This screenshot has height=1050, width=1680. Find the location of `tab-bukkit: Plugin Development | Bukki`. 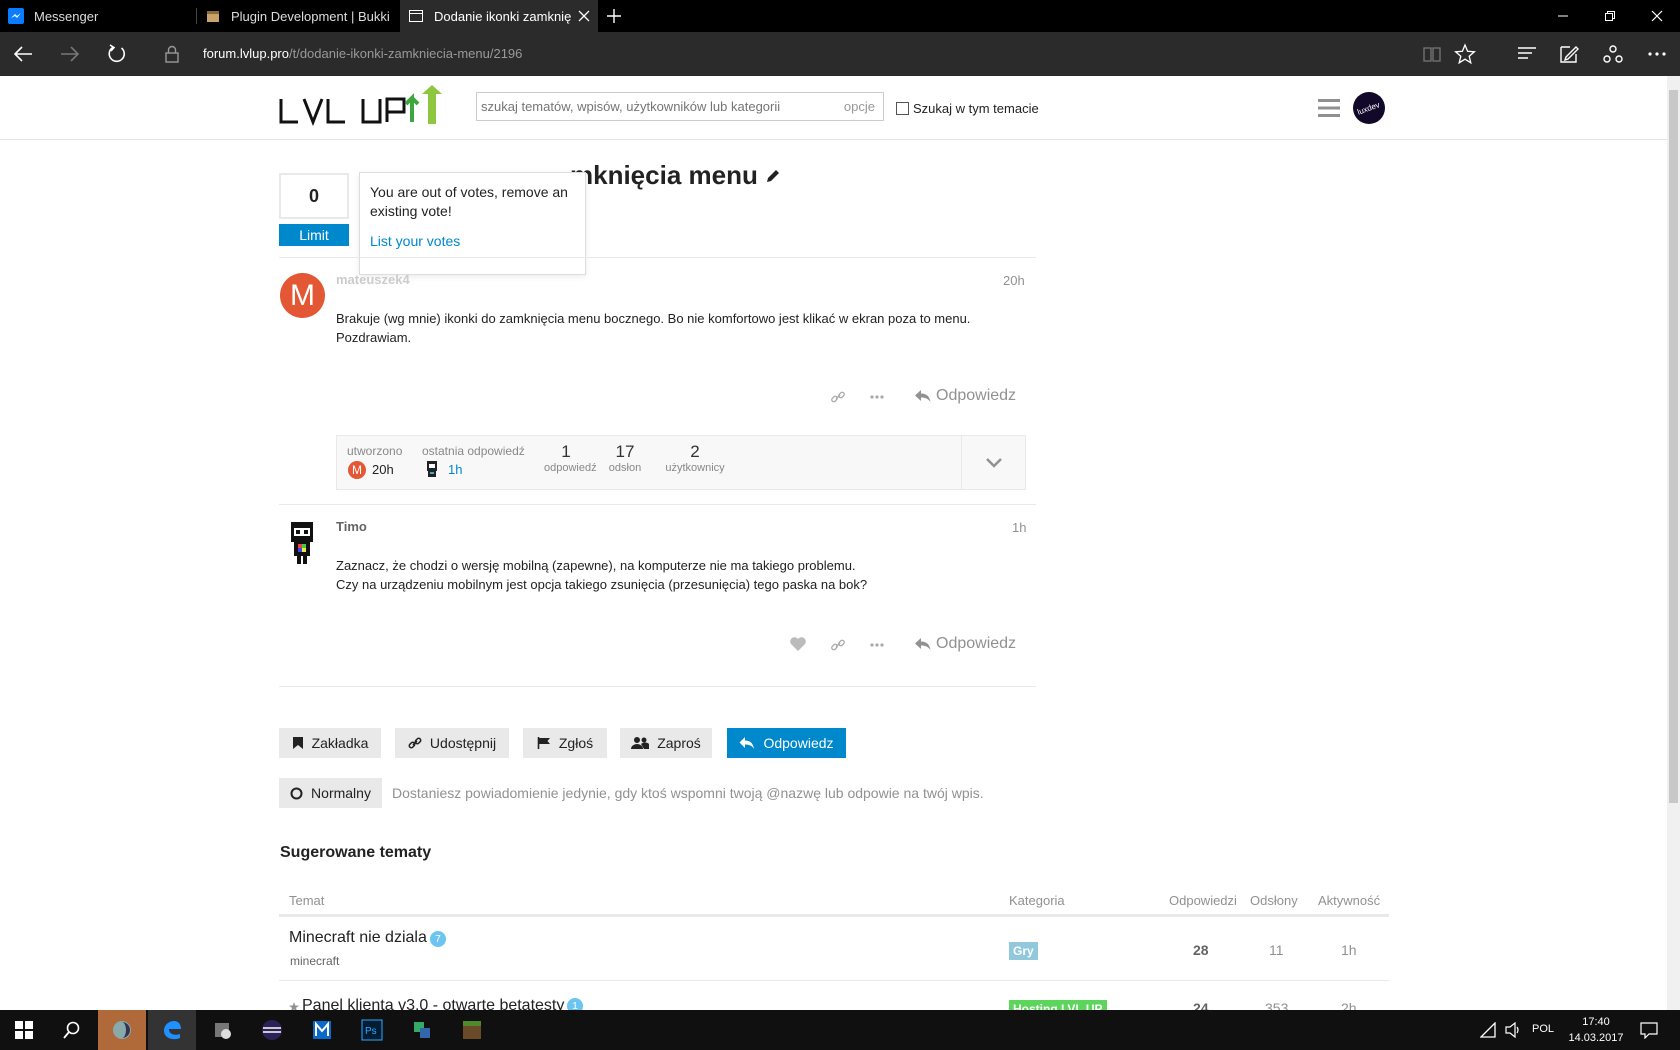

tab-bukkit: Plugin Development | Bukki is located at coordinates (298, 16).